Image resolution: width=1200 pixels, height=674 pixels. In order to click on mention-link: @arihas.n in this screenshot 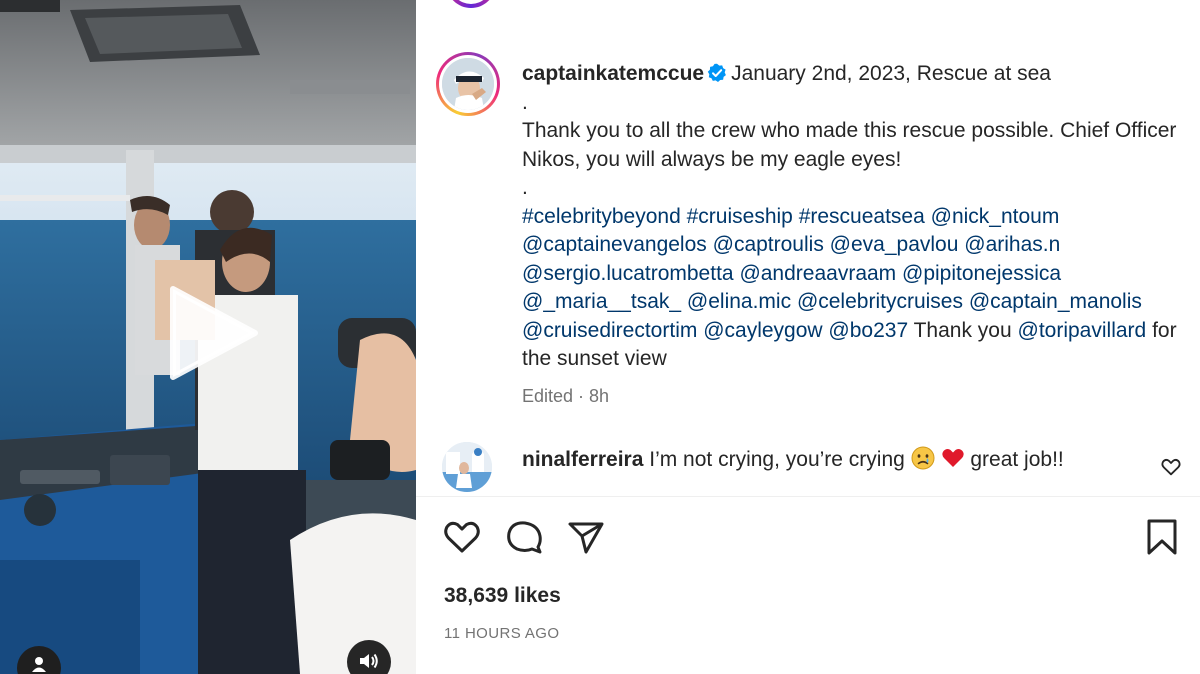, I will do `click(1012, 244)`.